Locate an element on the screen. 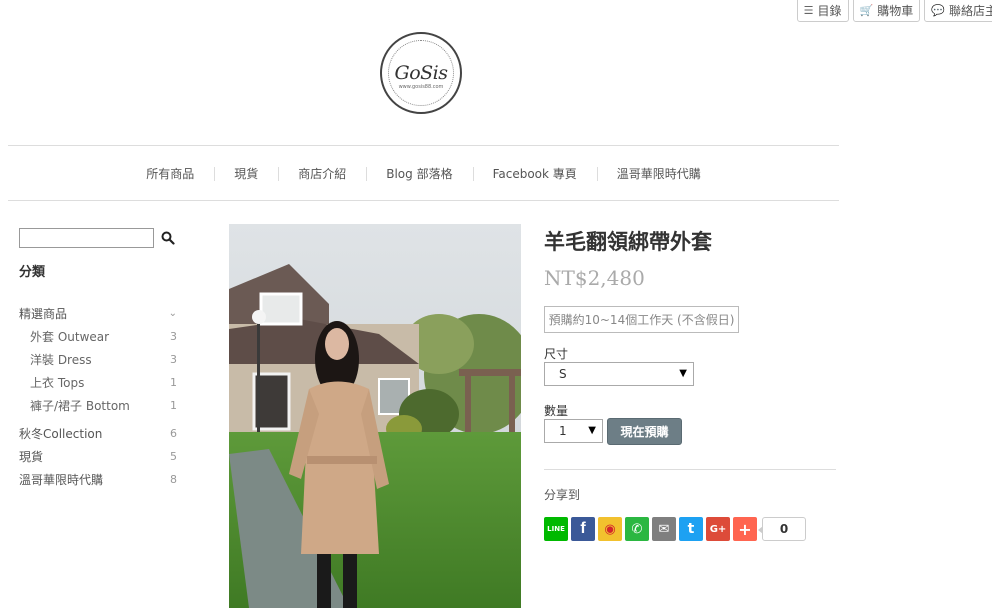 This screenshot has height=608, width=992. logo-text: GoSis is located at coordinates (421, 73).